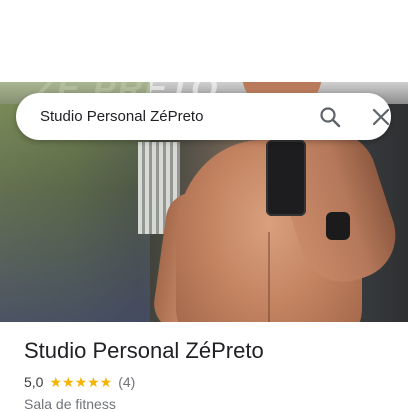  What do you see at coordinates (203, 116) in the screenshot?
I see `search-bar: Studio Personal ZéPreto` at bounding box center [203, 116].